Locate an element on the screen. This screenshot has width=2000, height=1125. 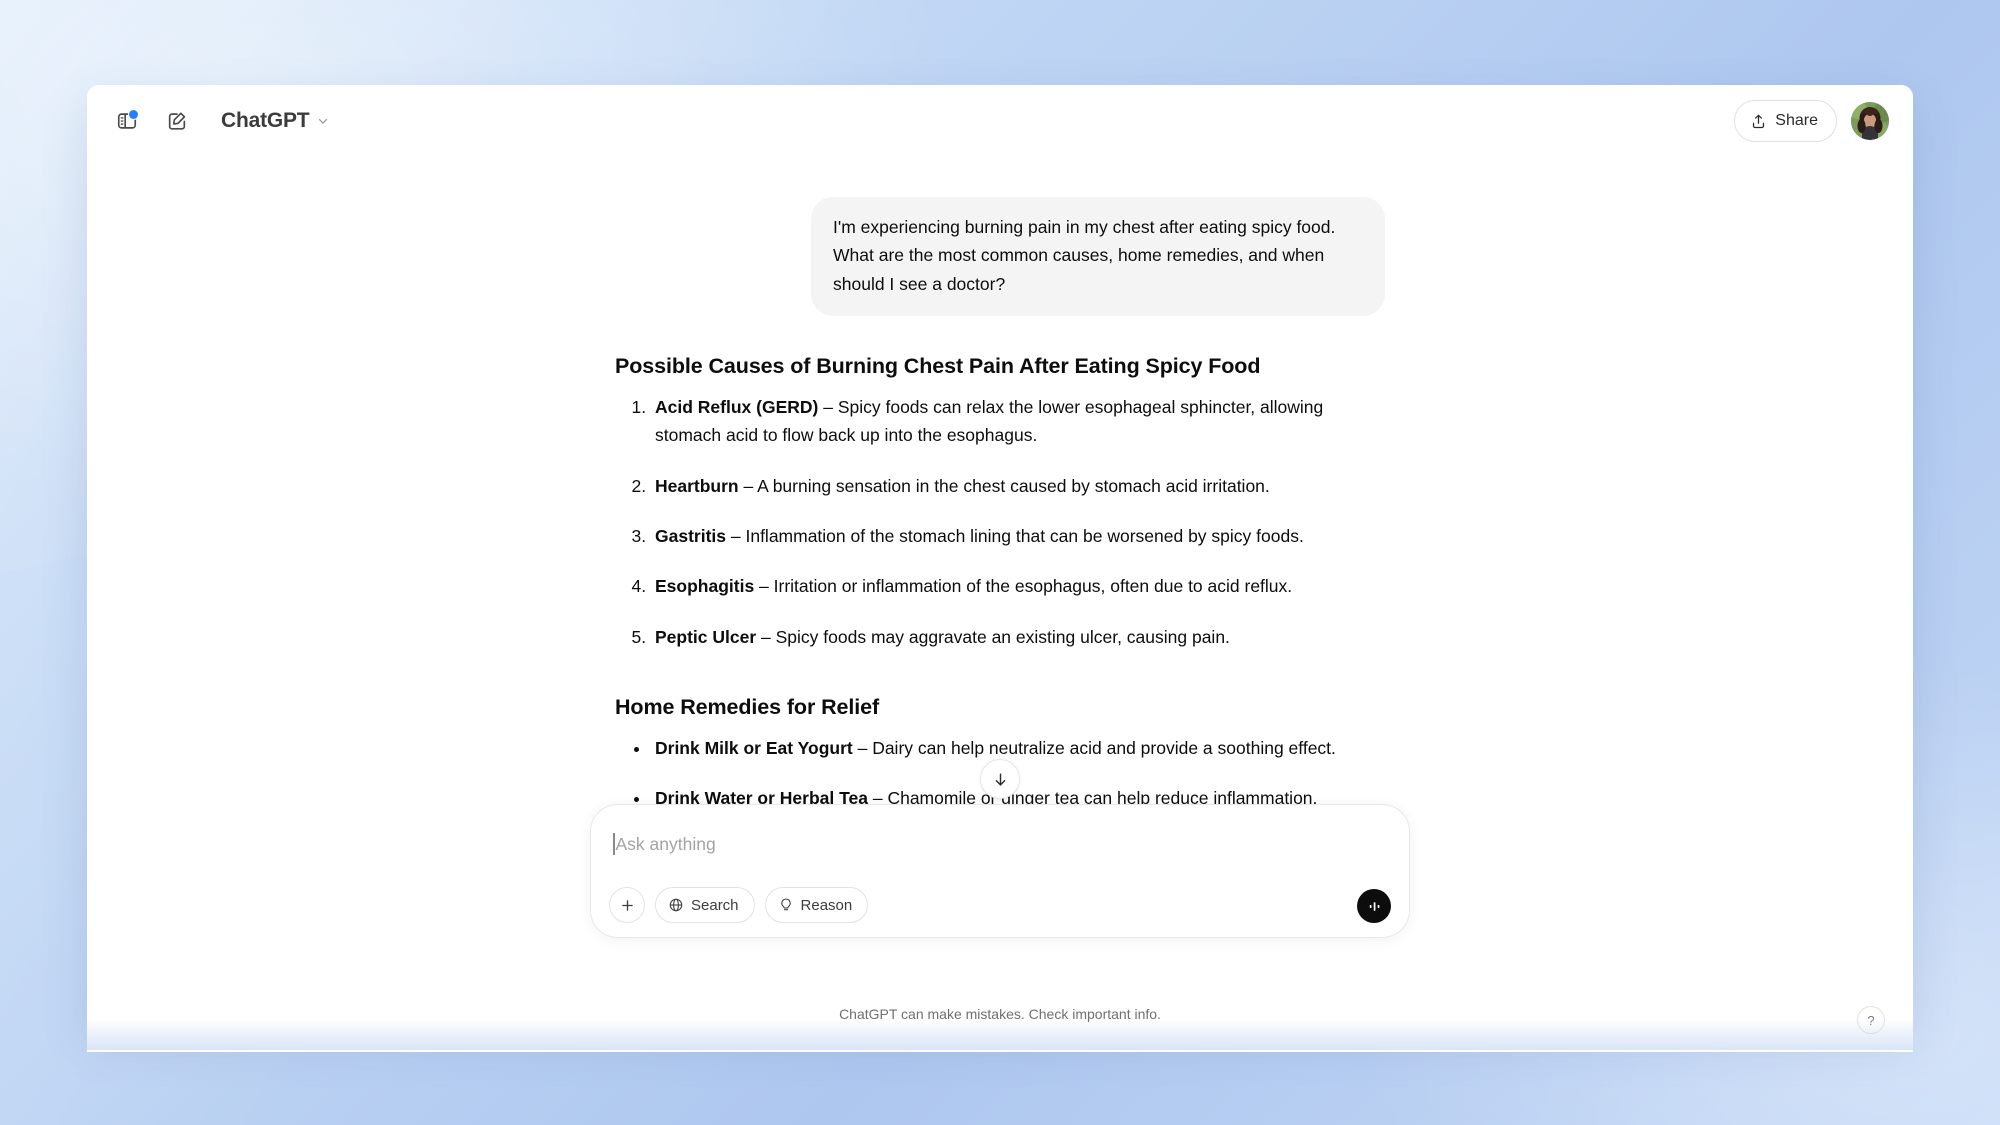
compose-icon is located at coordinates (177, 121).